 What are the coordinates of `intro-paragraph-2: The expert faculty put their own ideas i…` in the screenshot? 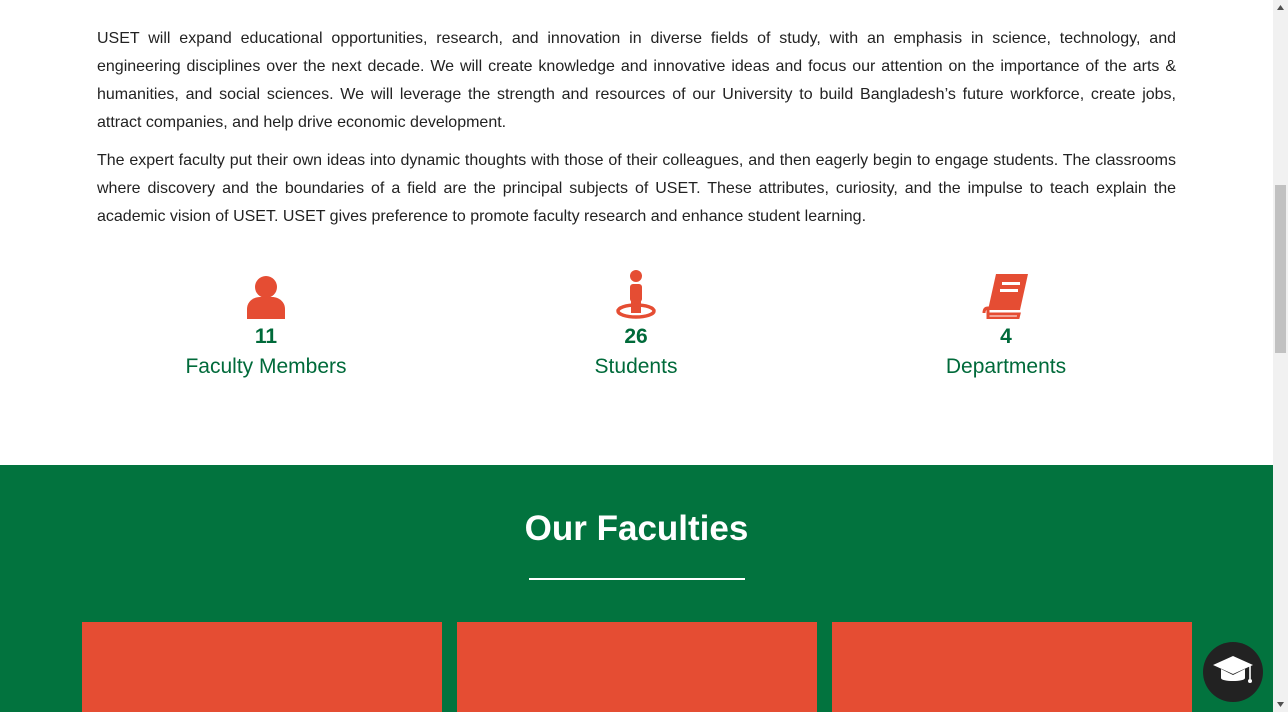 It's located at (636, 188).